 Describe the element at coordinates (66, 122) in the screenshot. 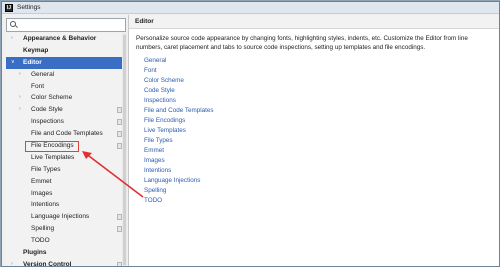

I see `sidebar-item-inspections: Inspections` at that location.